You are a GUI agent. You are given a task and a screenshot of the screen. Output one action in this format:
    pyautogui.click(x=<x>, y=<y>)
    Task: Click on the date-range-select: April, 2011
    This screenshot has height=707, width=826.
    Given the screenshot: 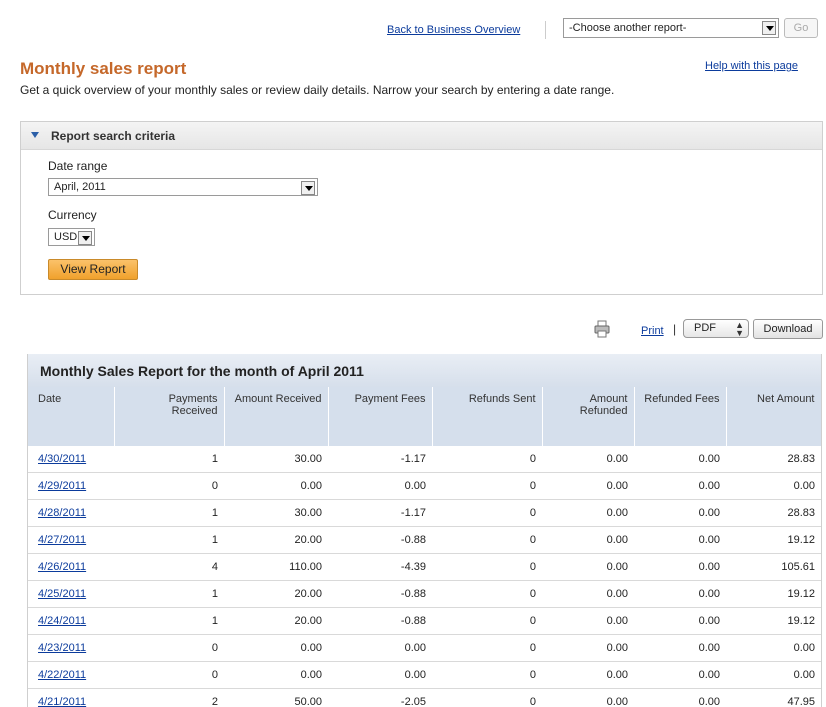 What is the action you would take?
    pyautogui.click(x=183, y=187)
    